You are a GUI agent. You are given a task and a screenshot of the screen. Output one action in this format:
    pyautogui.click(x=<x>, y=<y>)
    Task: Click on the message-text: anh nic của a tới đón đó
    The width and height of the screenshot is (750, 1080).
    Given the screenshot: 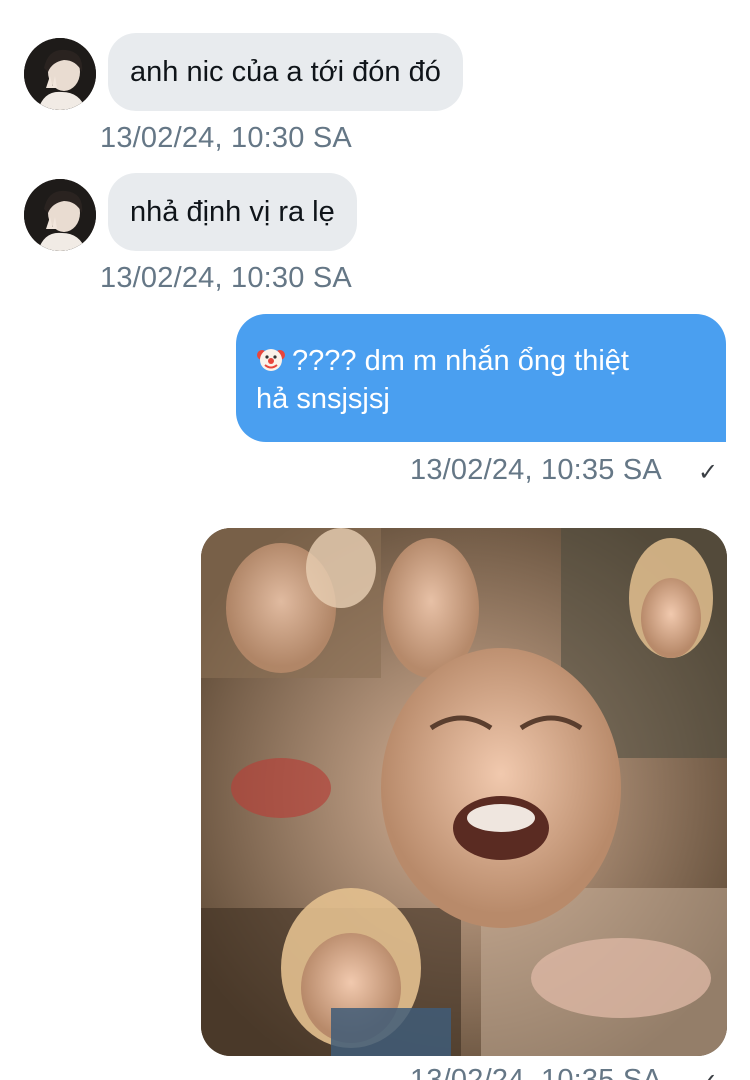 What is the action you would take?
    pyautogui.click(x=285, y=72)
    